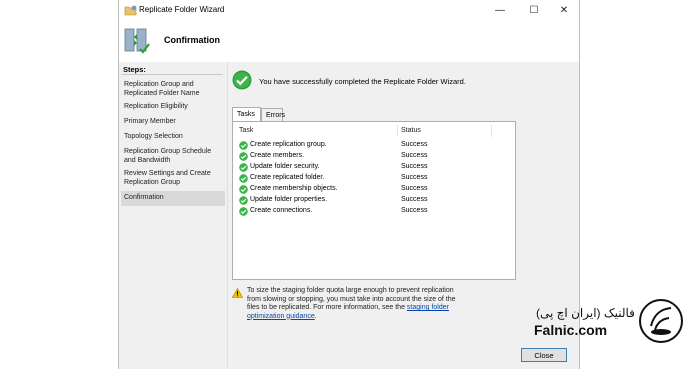 The width and height of the screenshot is (694, 369). I want to click on task-row: Create replicated folder. Success, so click(369, 178).